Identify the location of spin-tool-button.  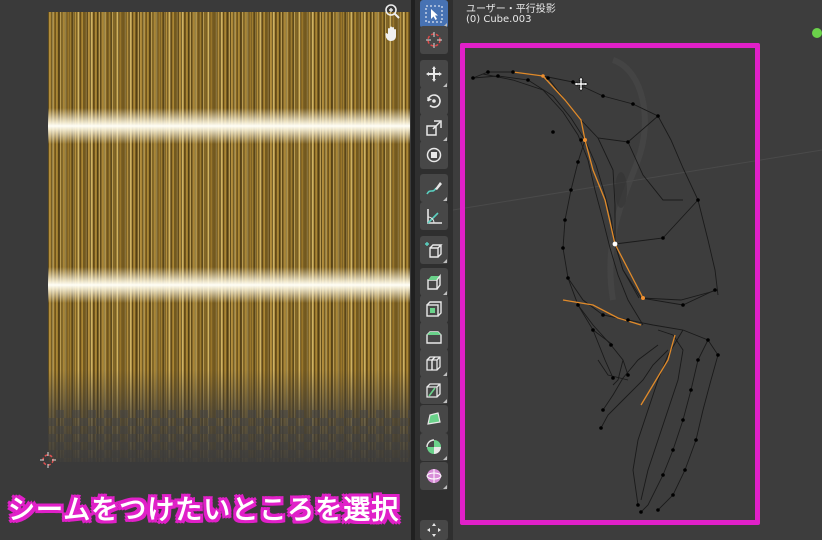
(434, 447).